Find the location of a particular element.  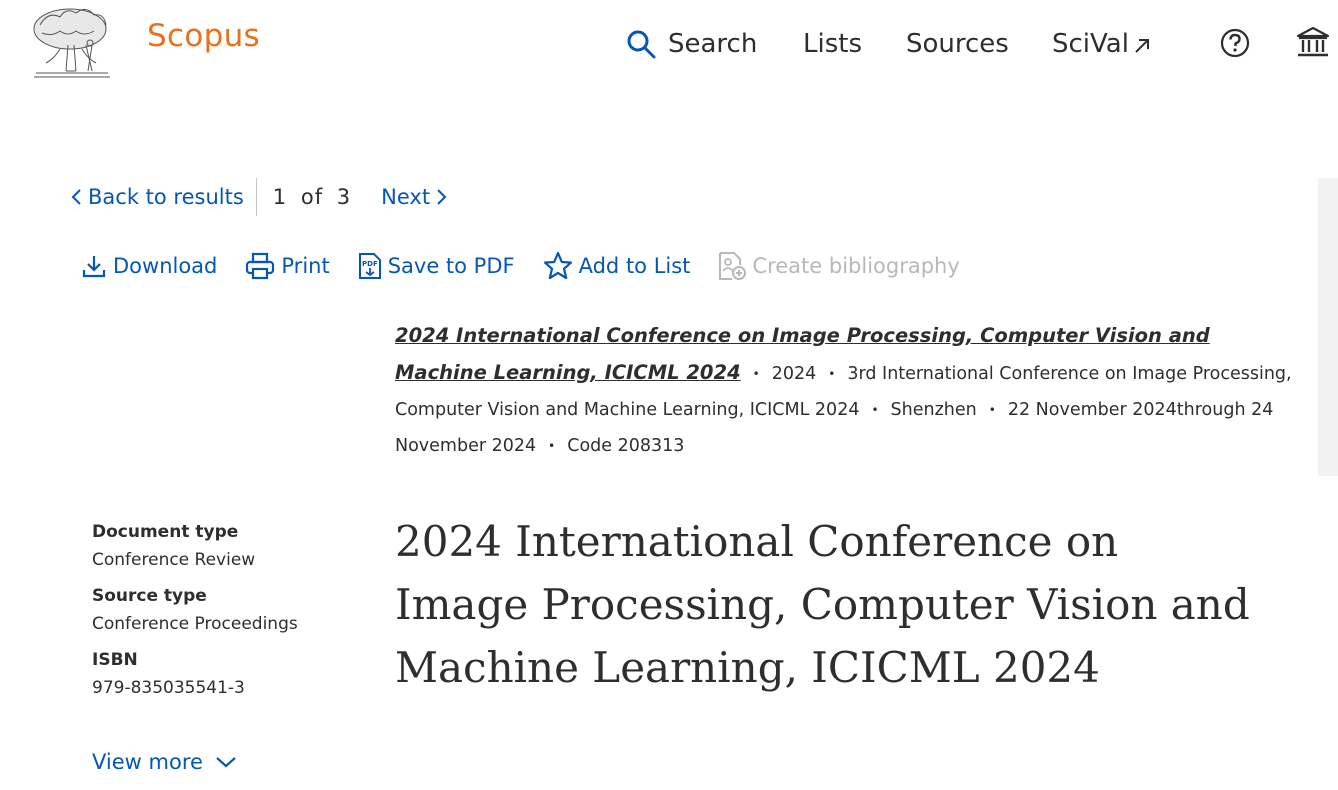

download-icon is located at coordinates (94, 267).